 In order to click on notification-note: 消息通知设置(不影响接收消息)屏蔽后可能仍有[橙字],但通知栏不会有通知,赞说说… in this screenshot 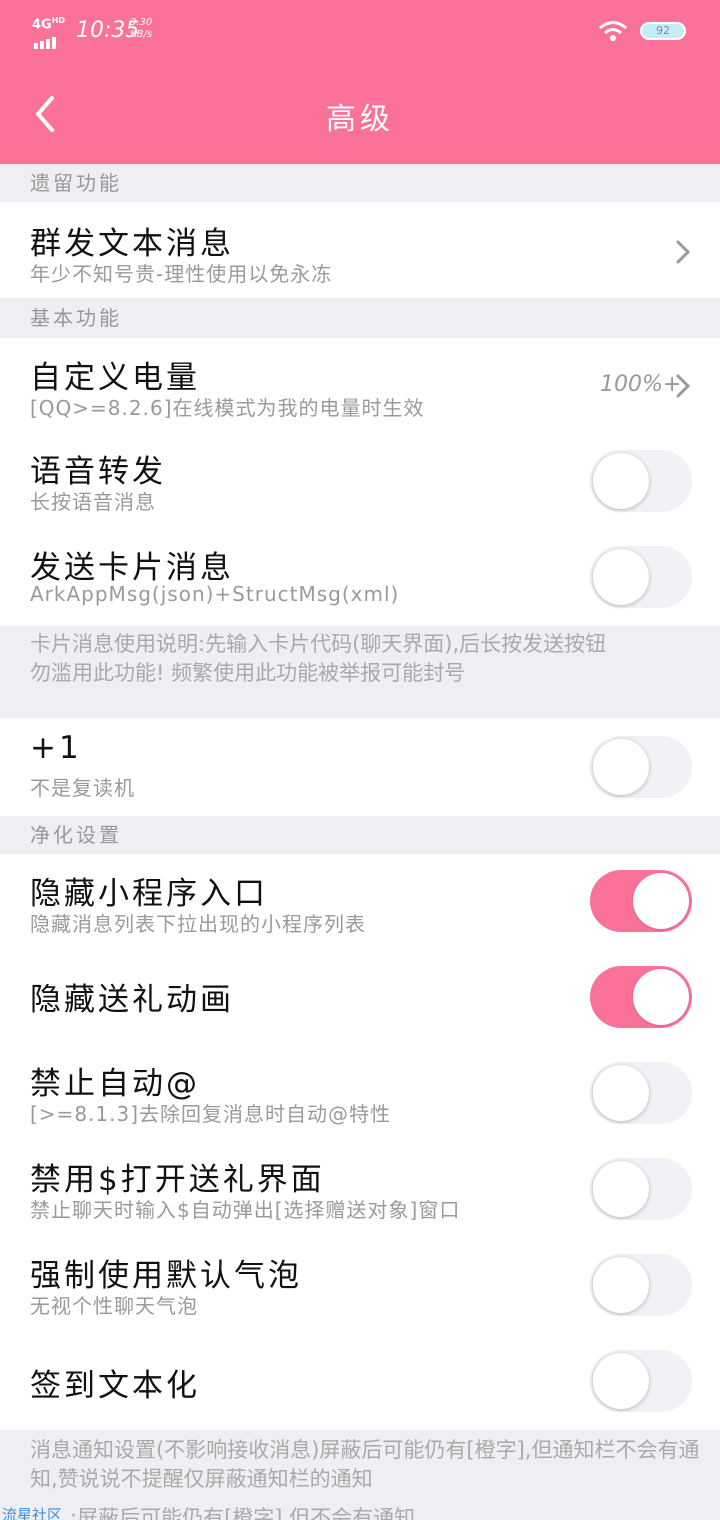, I will do `click(360, 1466)`.